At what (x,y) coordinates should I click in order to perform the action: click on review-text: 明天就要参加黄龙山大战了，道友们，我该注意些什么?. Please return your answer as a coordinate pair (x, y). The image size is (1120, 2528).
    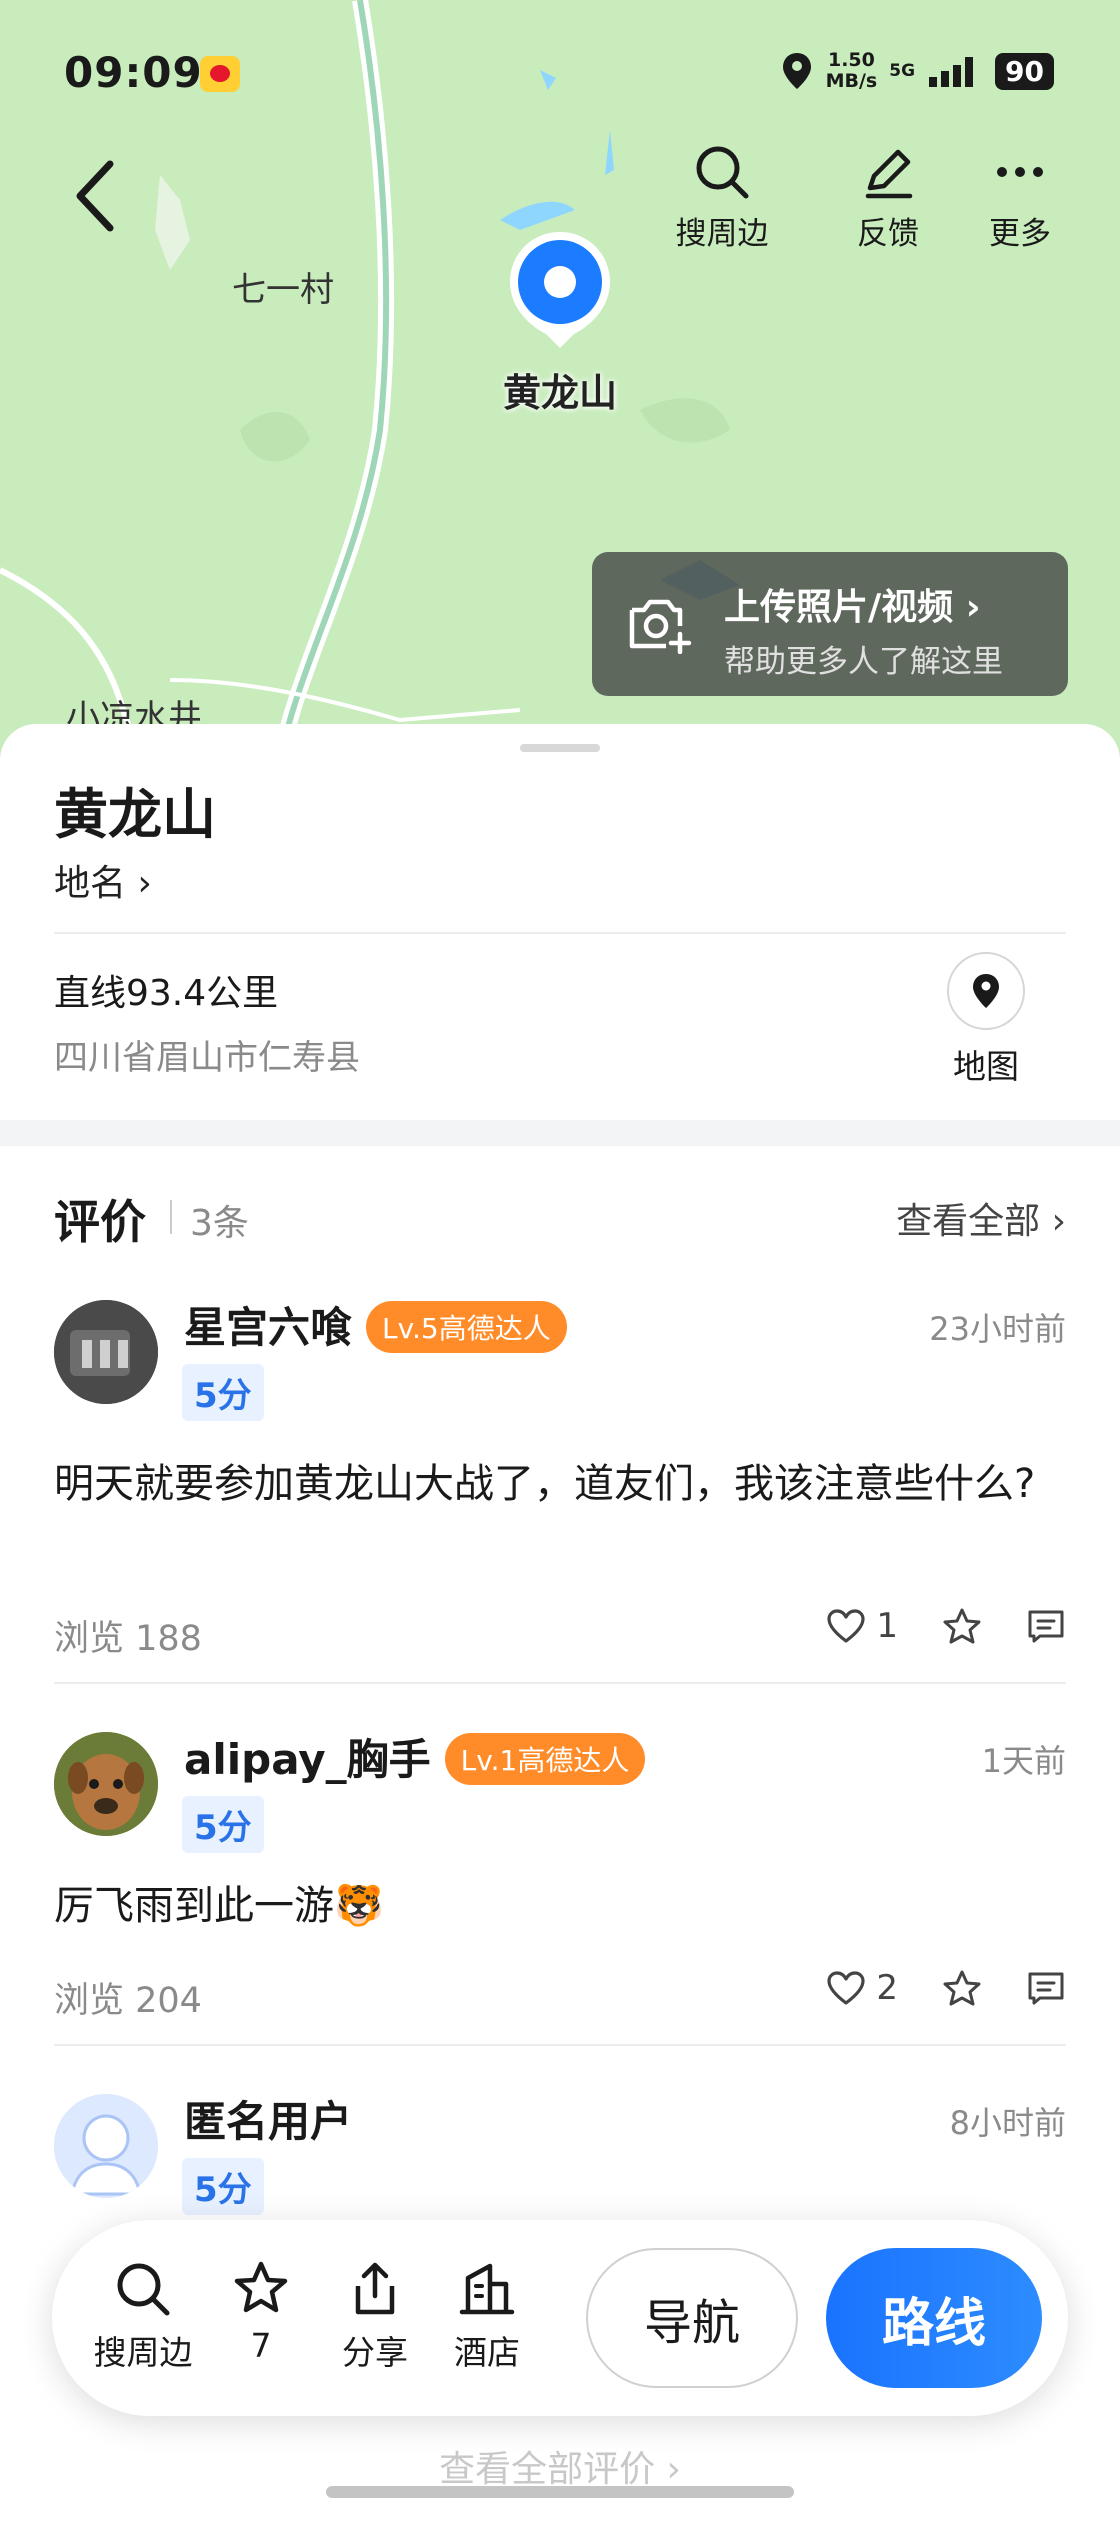
    Looking at the image, I should click on (545, 1484).